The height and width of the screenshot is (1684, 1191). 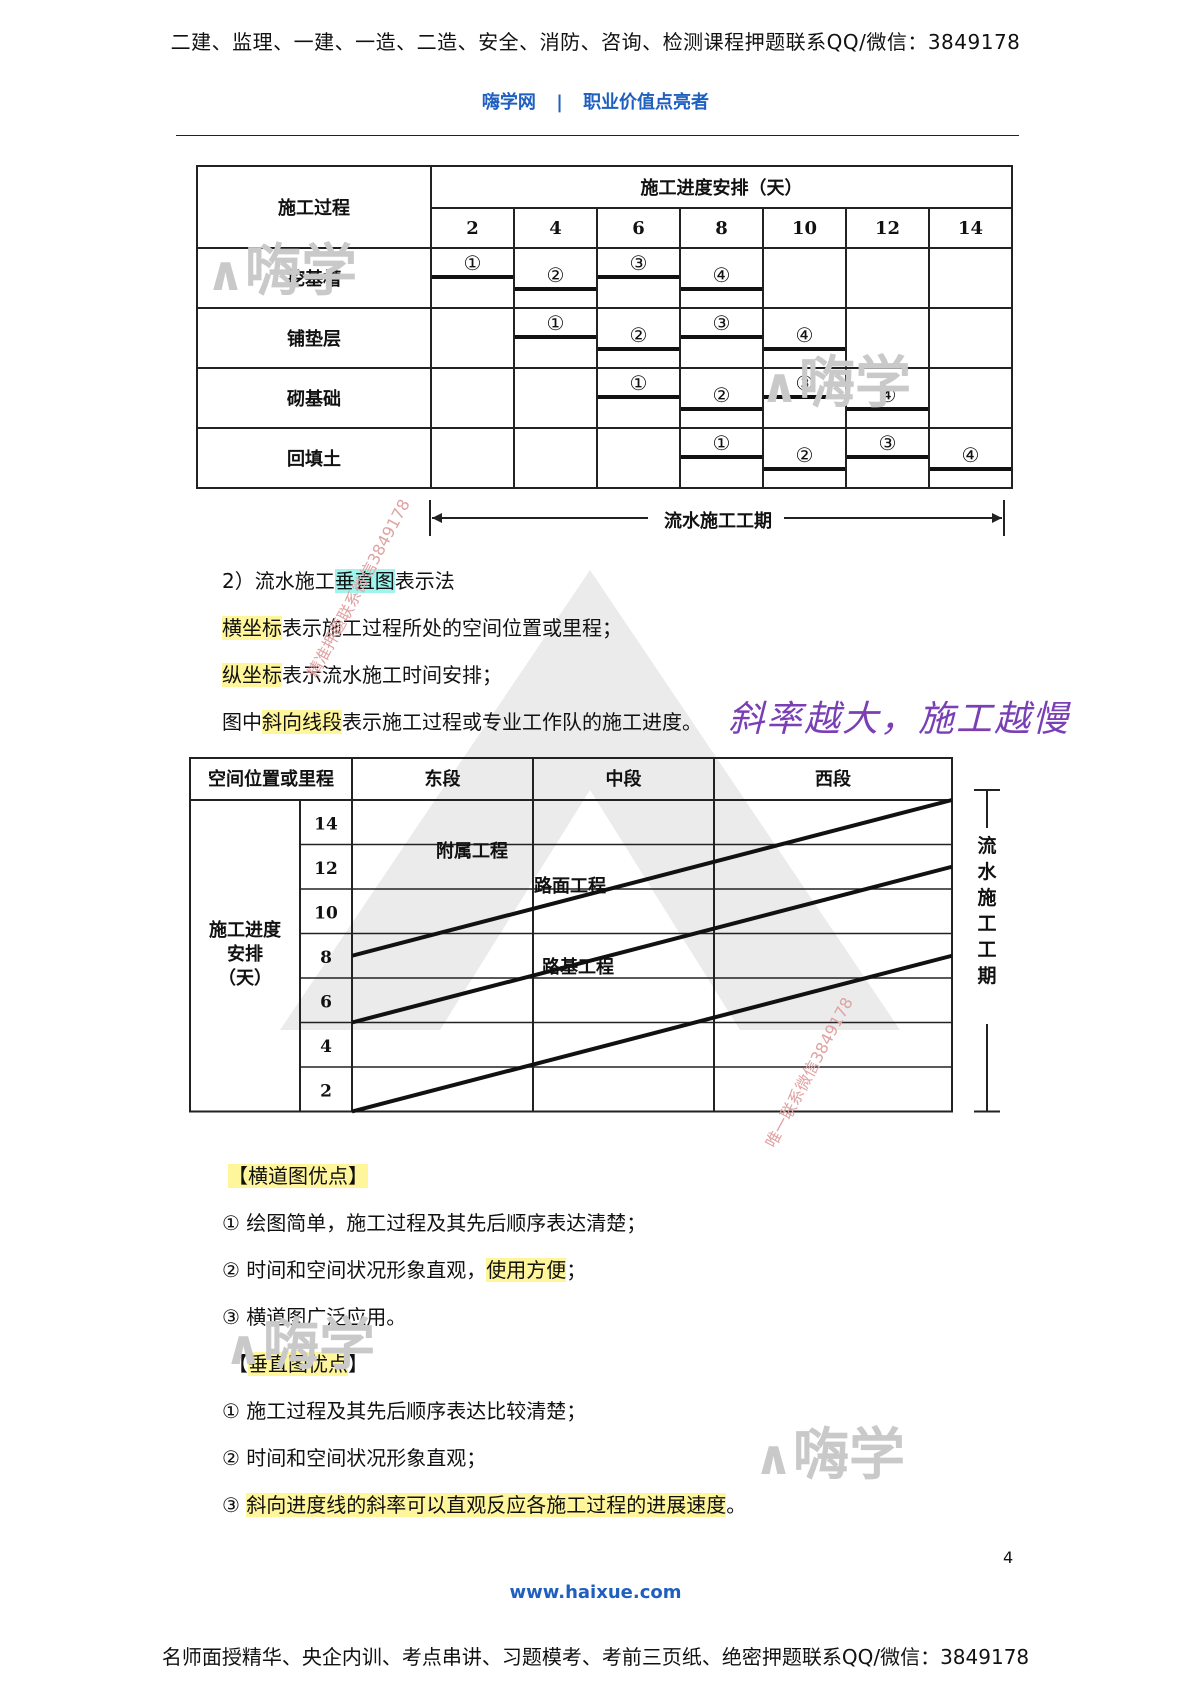 What do you see at coordinates (887, 228) in the screenshot?
I see `day-header: 12` at bounding box center [887, 228].